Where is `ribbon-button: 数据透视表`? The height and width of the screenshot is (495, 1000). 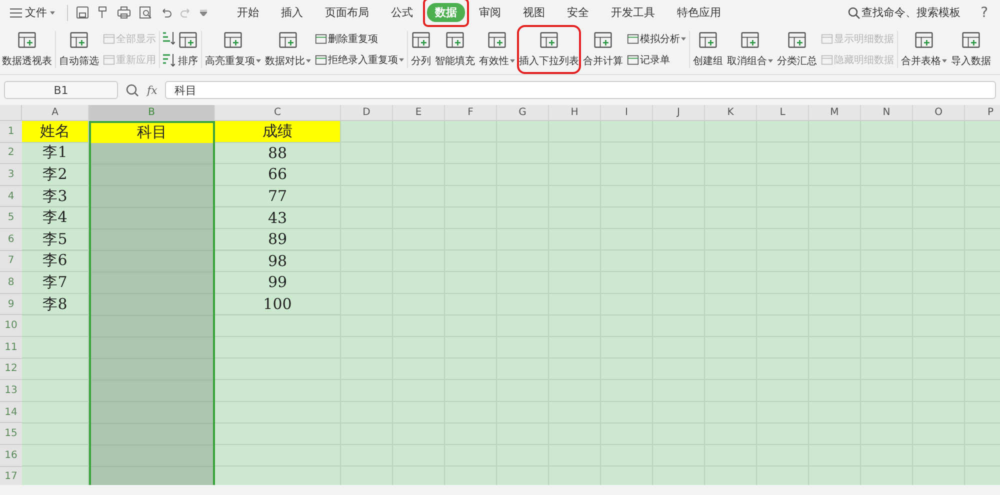 ribbon-button: 数据透视表 is located at coordinates (27, 49).